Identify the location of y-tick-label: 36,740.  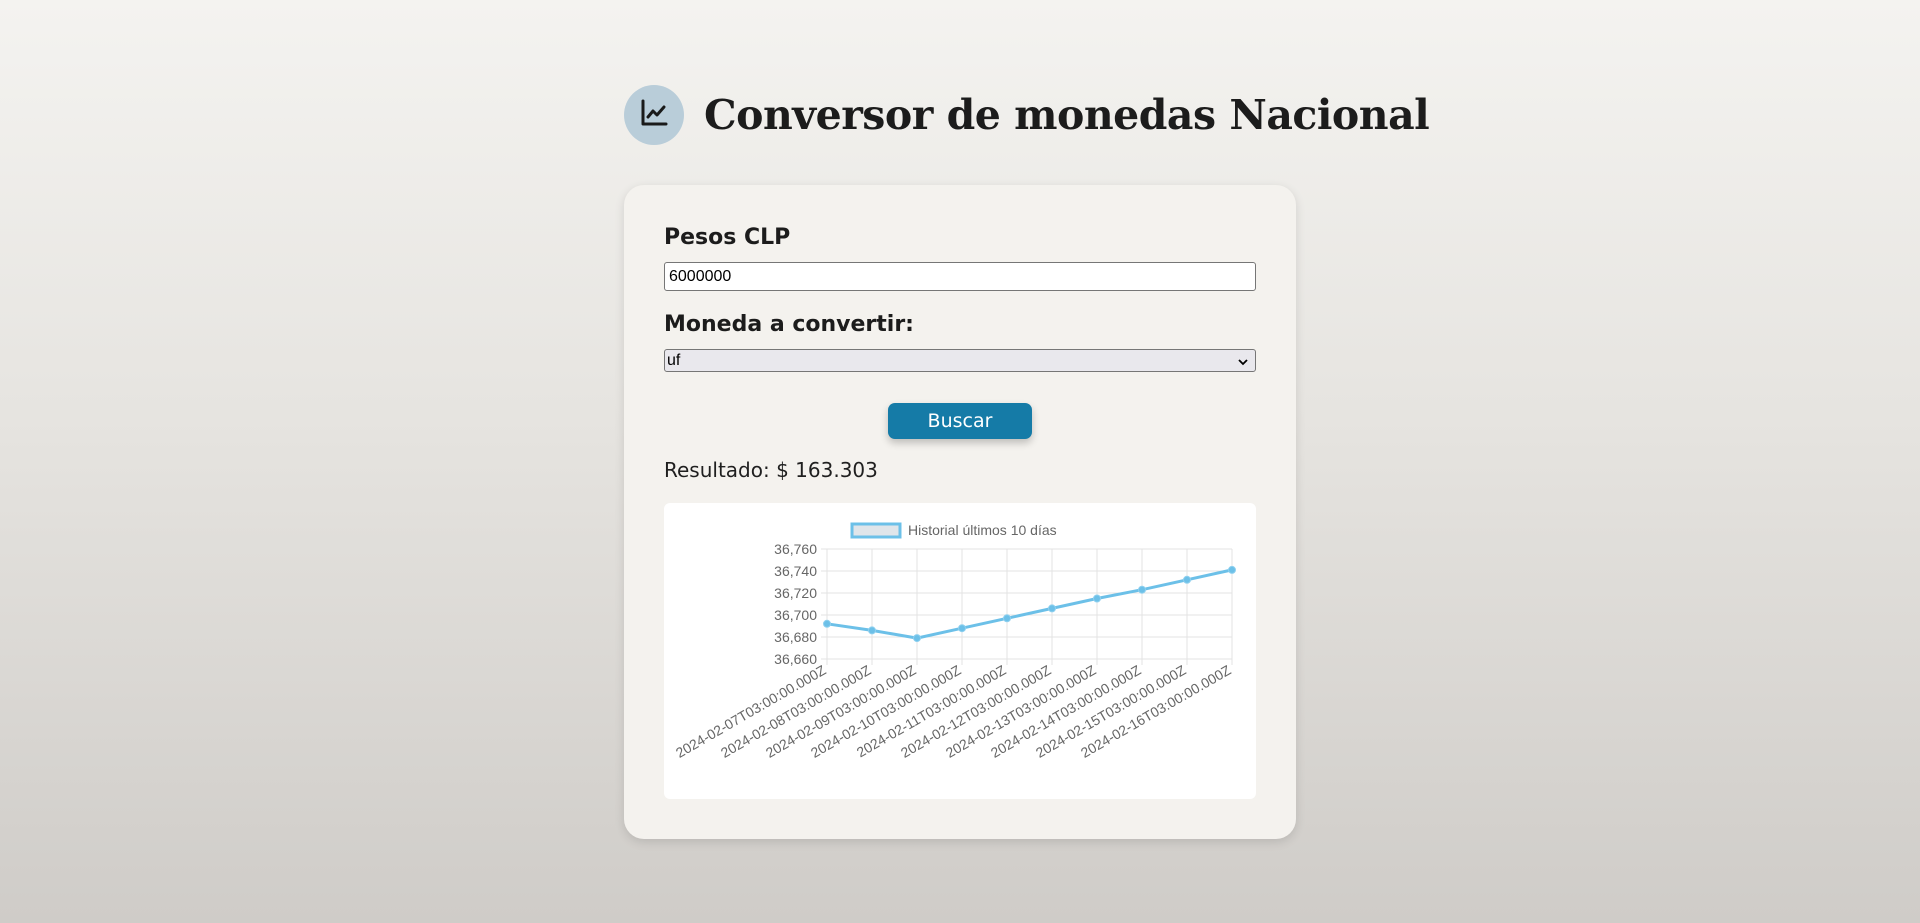
(795, 571).